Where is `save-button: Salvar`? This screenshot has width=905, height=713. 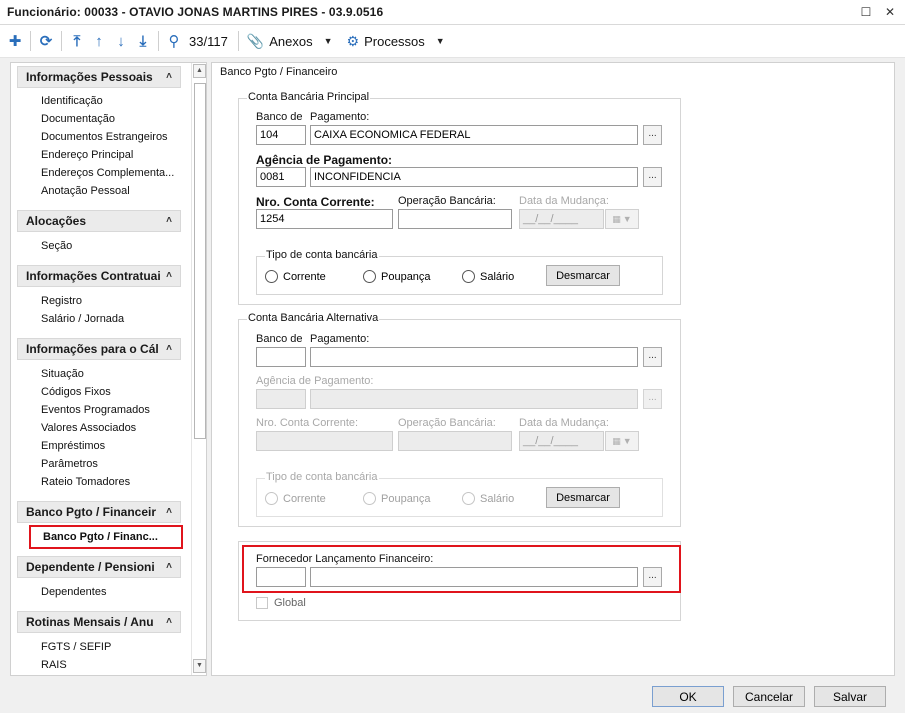 save-button: Salvar is located at coordinates (850, 696).